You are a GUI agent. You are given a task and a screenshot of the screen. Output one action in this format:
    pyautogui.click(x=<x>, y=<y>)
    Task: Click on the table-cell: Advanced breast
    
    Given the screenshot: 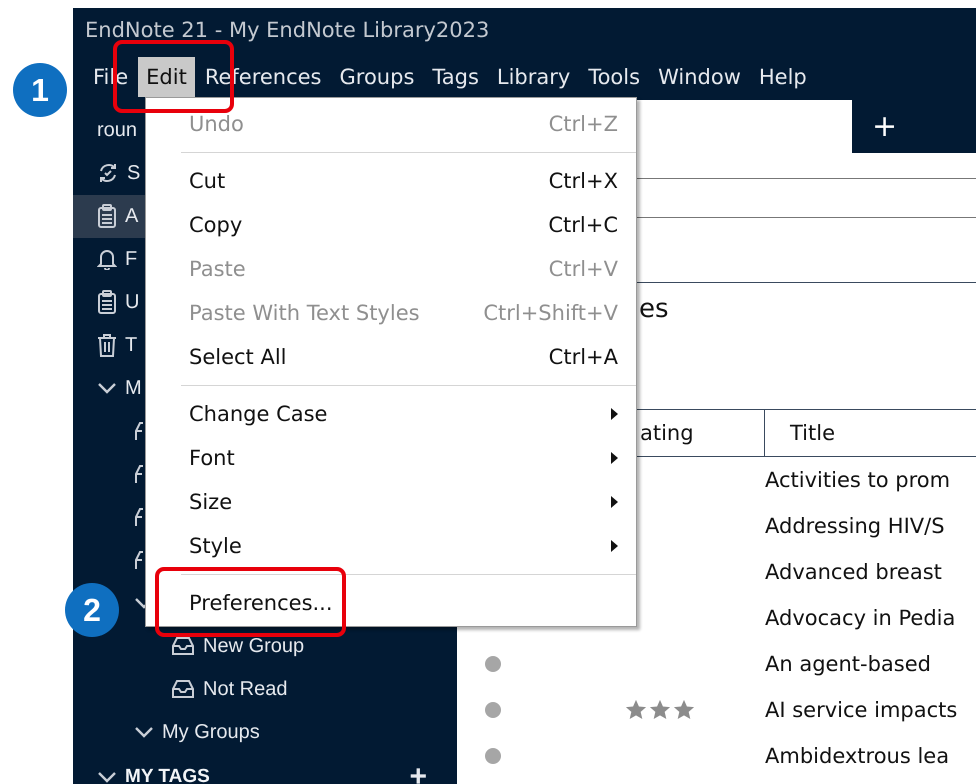 What is the action you would take?
    pyautogui.click(x=853, y=572)
    